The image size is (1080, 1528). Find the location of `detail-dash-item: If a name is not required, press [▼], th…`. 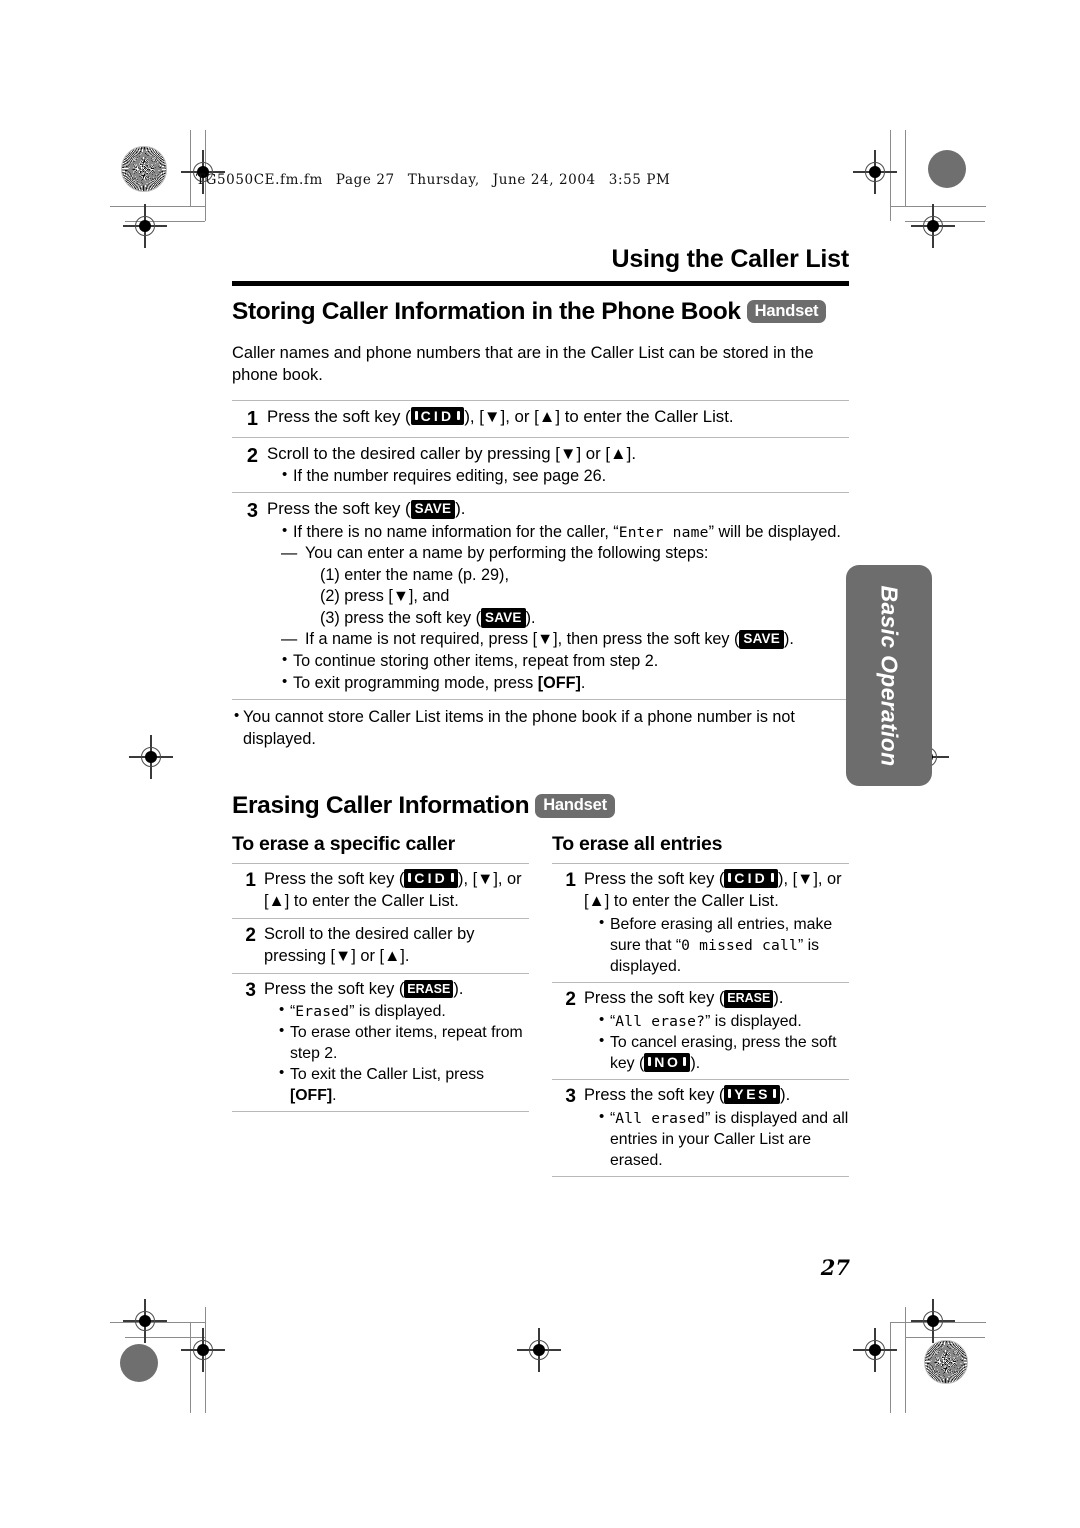

detail-dash-item: If a name is not required, press [▼], th… is located at coordinates (564, 640).